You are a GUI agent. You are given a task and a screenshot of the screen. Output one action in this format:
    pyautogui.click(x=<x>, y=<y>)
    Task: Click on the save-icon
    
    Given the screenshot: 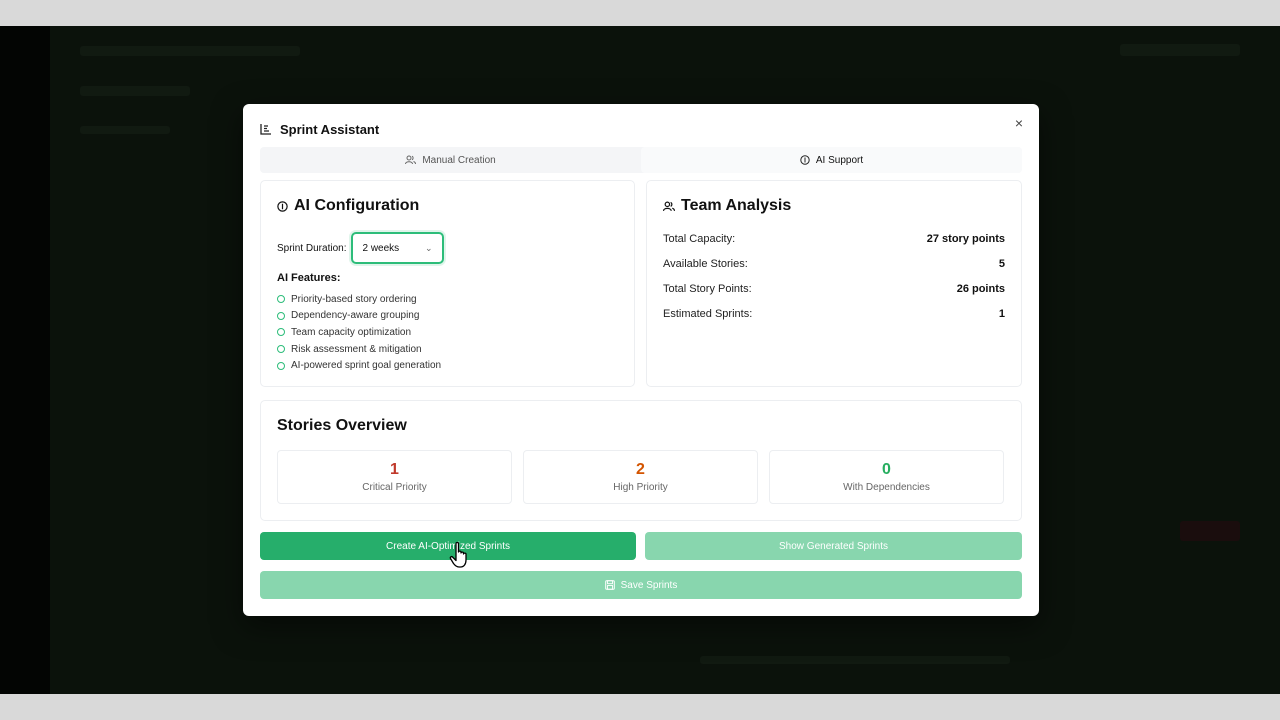 What is the action you would take?
    pyautogui.click(x=609, y=585)
    